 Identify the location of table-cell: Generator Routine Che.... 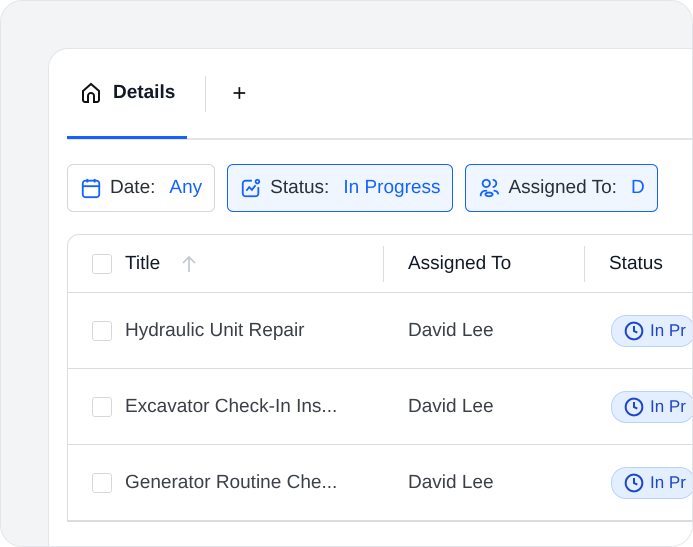
(231, 483).